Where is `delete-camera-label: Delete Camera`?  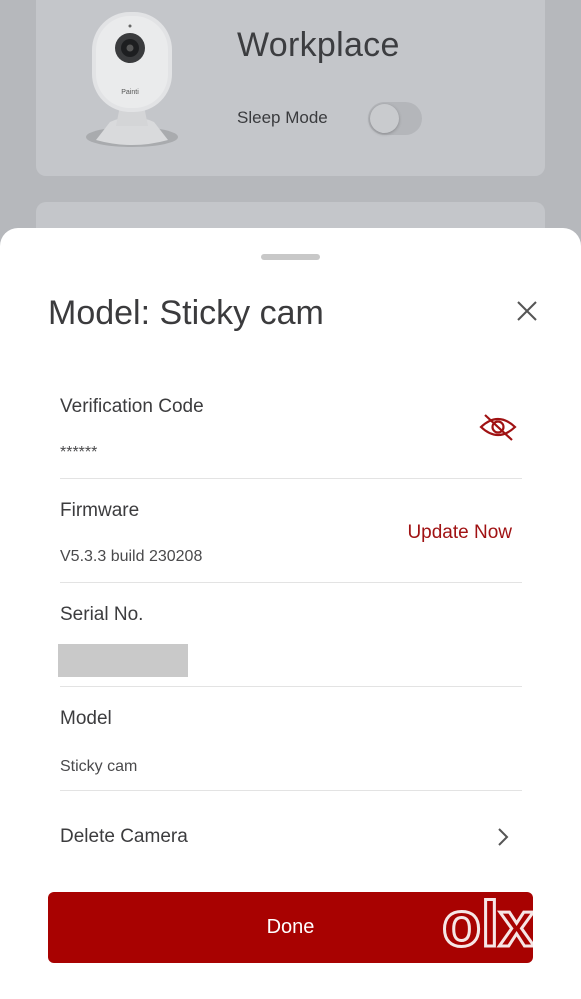
delete-camera-label: Delete Camera is located at coordinates (124, 836).